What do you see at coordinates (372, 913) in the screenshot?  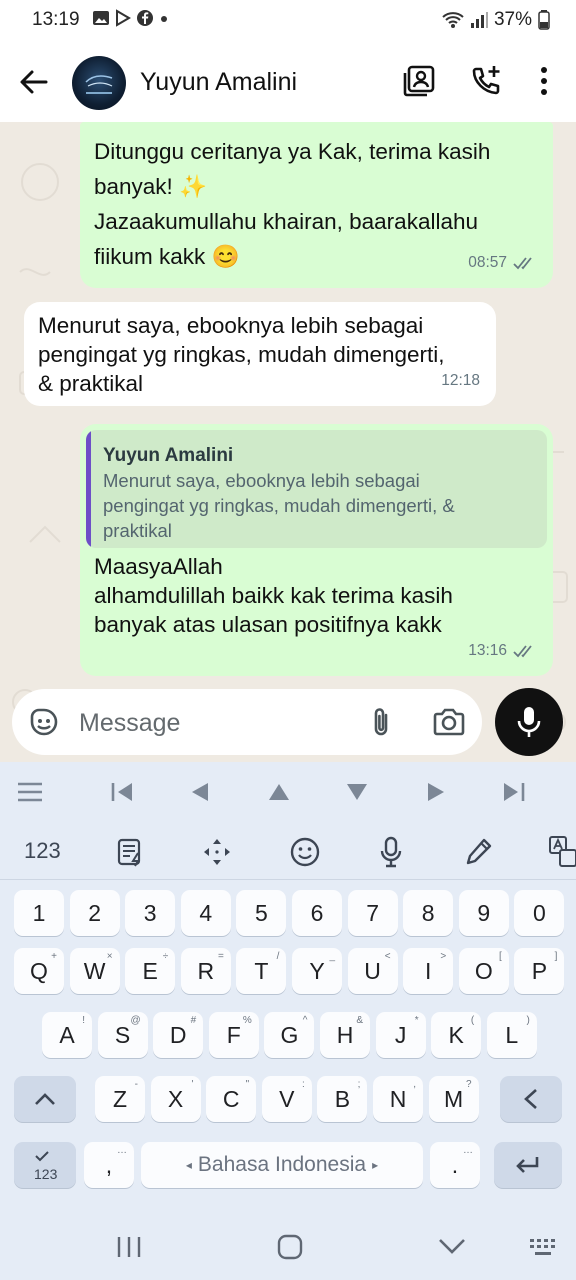 I see `key-7: 7` at bounding box center [372, 913].